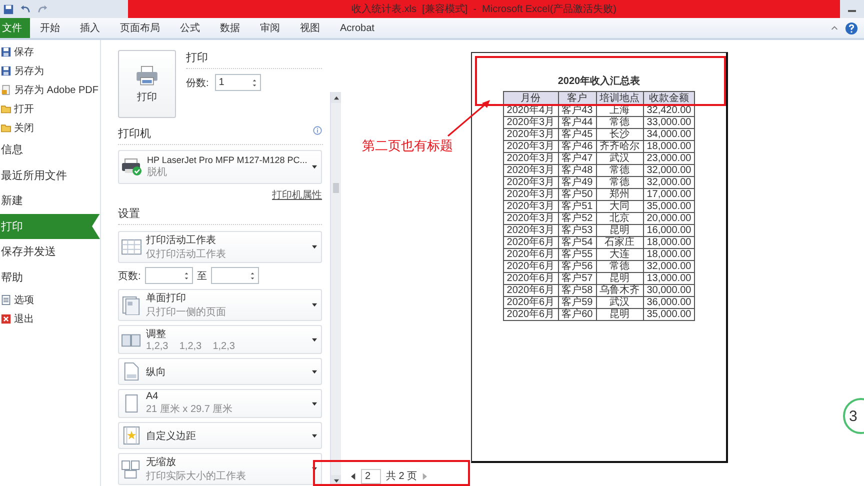 Image resolution: width=864 pixels, height=486 pixels. What do you see at coordinates (317, 130) in the screenshot?
I see `info-icon` at bounding box center [317, 130].